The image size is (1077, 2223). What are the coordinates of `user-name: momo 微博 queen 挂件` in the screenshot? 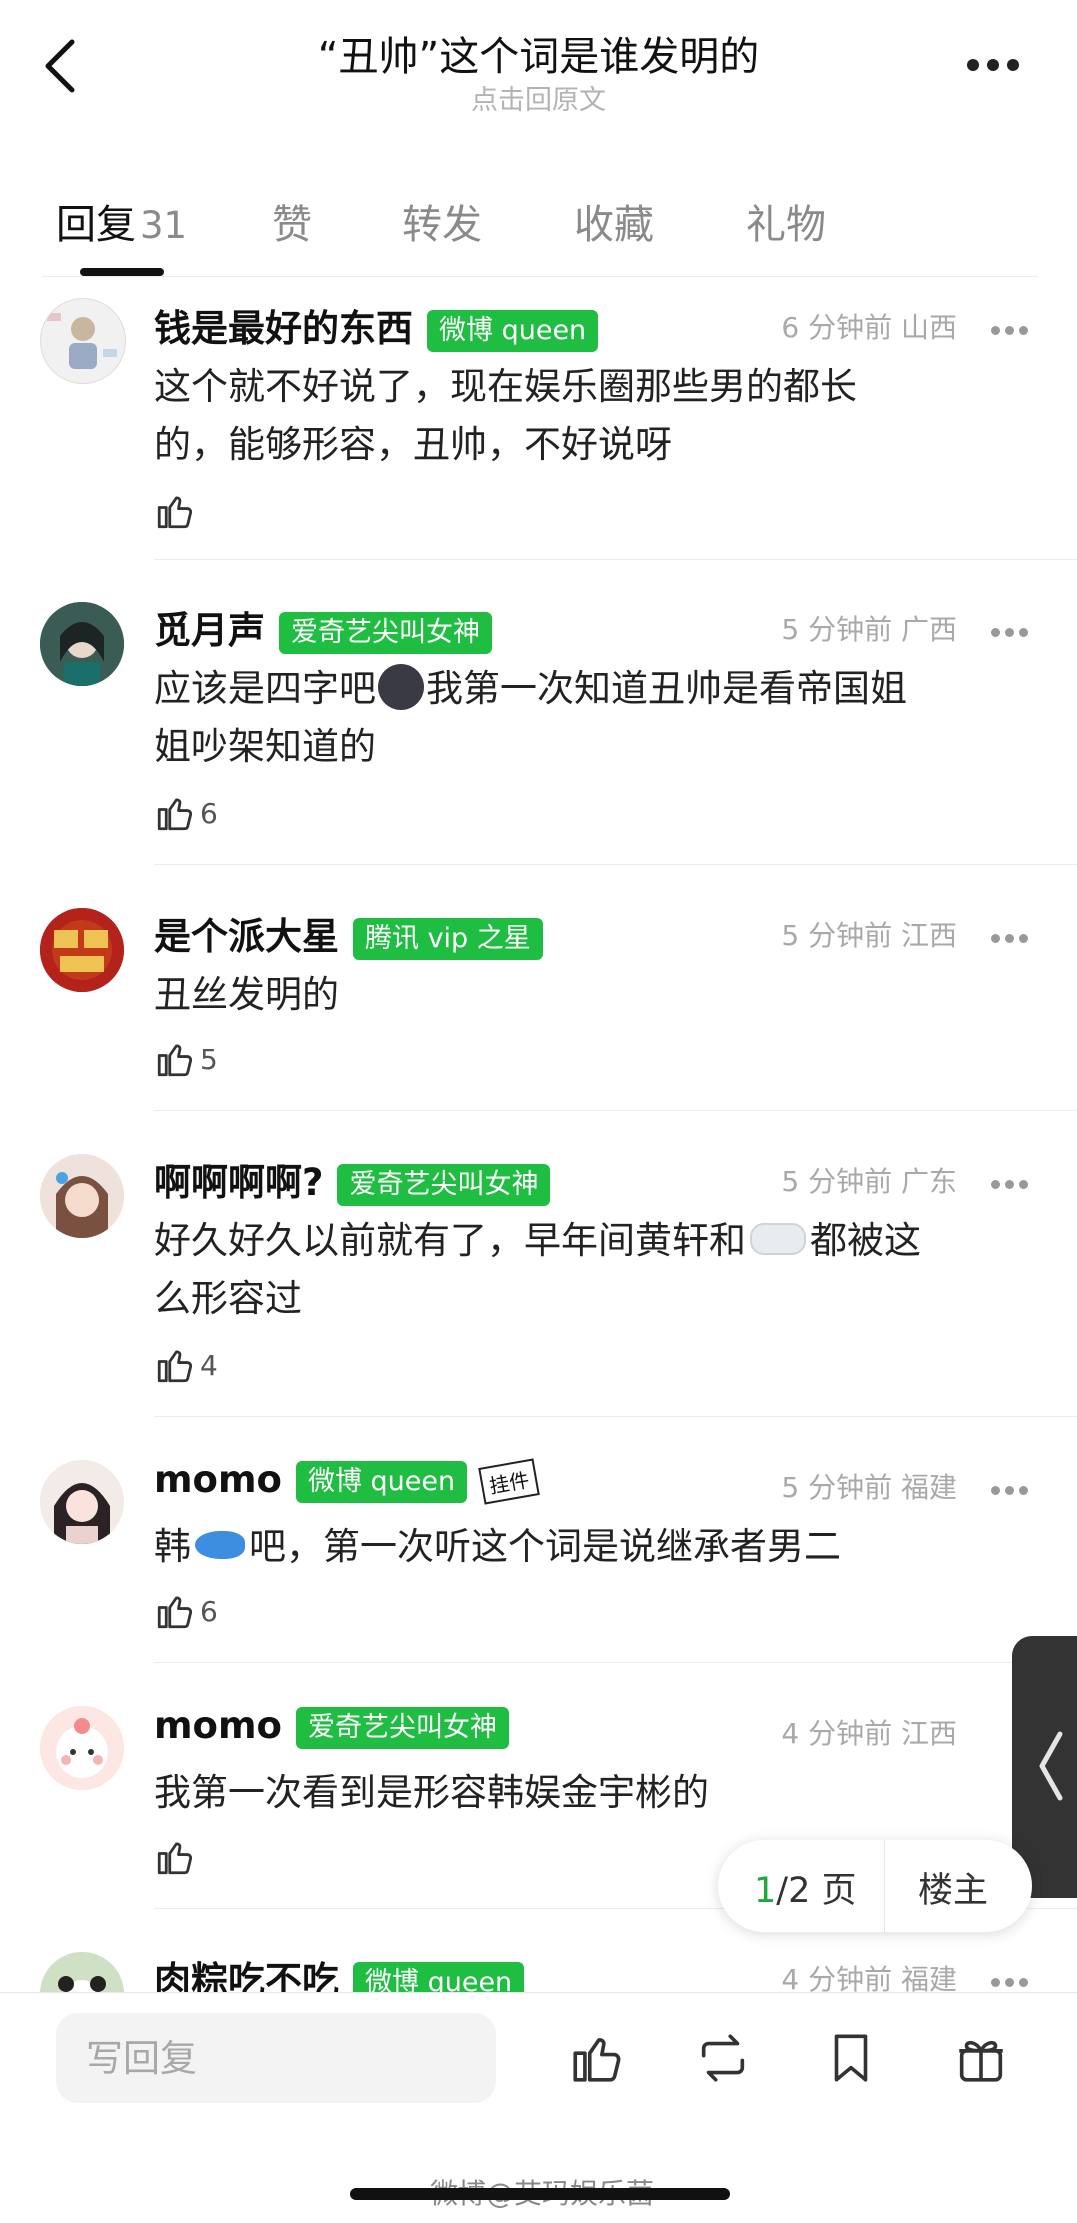 It's located at (347, 1481).